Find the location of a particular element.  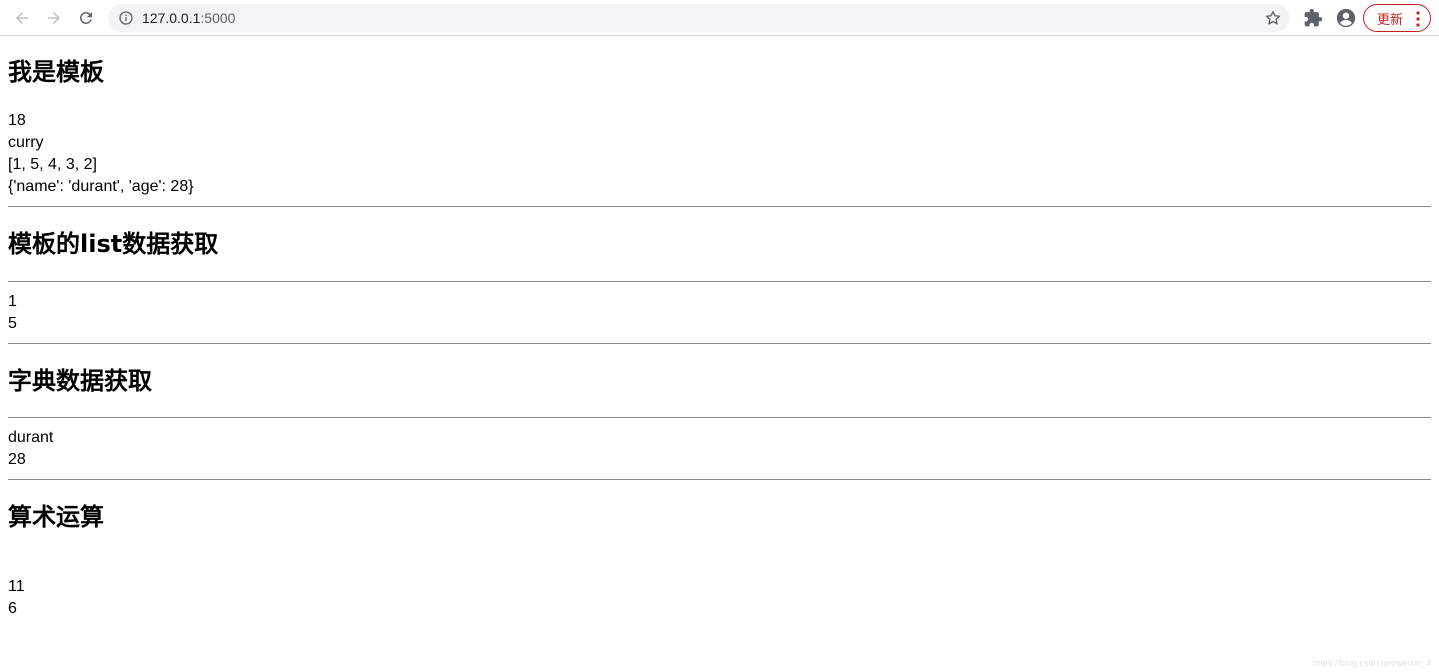

heading-template: 我是模板 is located at coordinates (56, 72).